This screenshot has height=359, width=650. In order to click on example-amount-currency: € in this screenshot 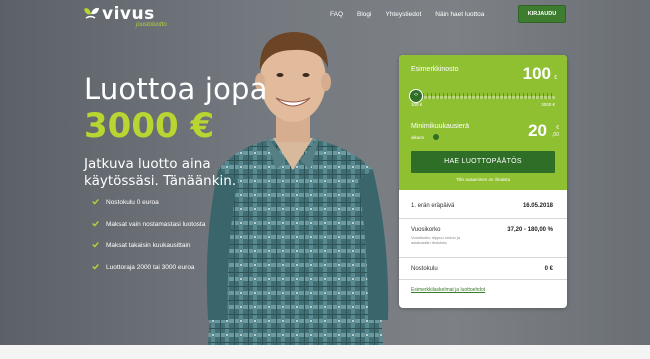, I will do `click(555, 78)`.